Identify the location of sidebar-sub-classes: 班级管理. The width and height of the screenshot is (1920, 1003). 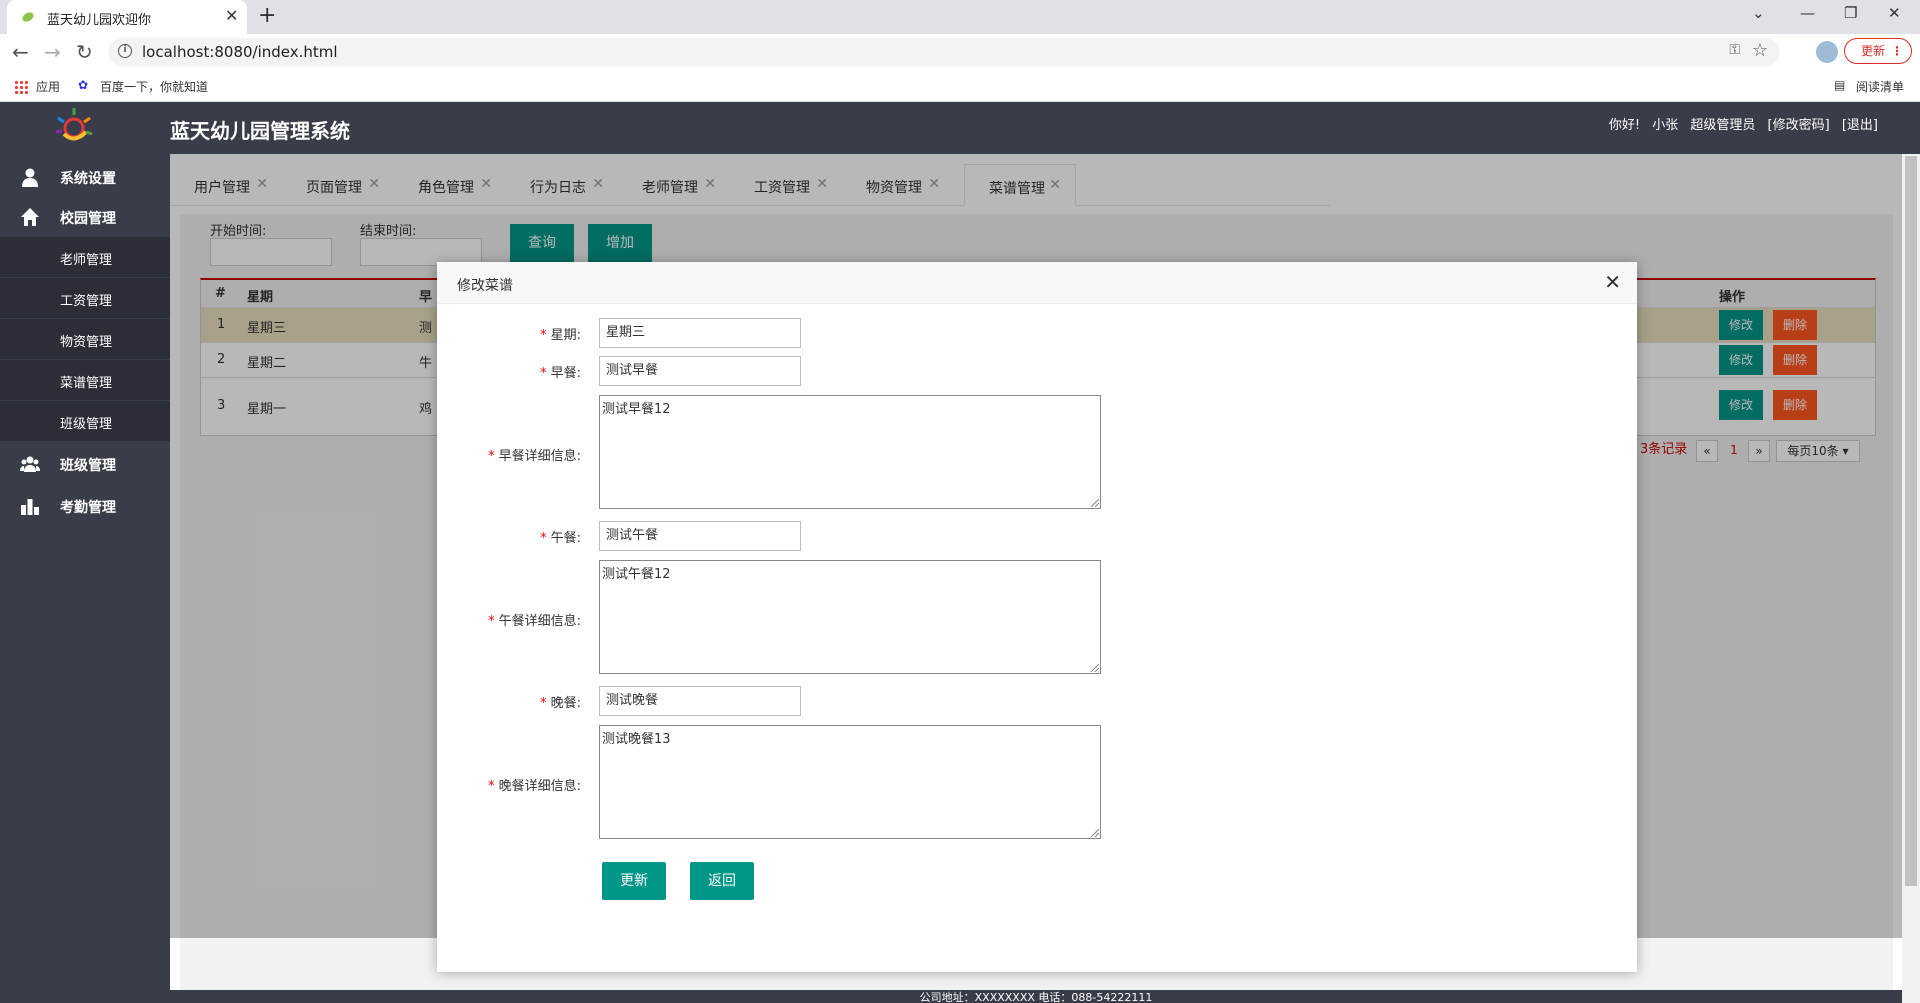
(85, 421).